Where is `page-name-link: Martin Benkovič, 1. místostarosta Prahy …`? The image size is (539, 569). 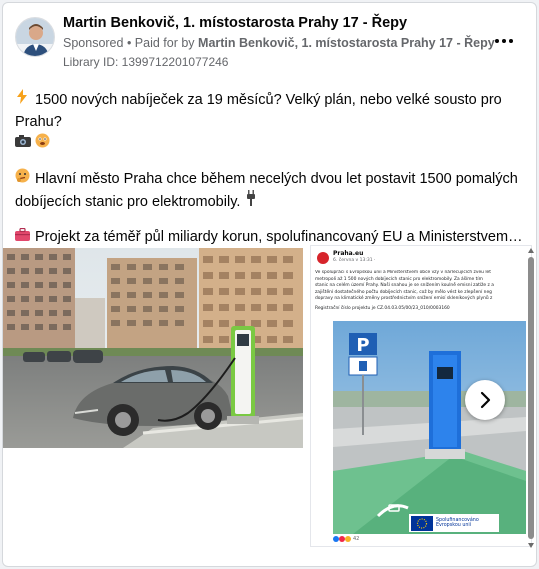
page-name-link: Martin Benkovič, 1. místostarosta Prahy … is located at coordinates (235, 23).